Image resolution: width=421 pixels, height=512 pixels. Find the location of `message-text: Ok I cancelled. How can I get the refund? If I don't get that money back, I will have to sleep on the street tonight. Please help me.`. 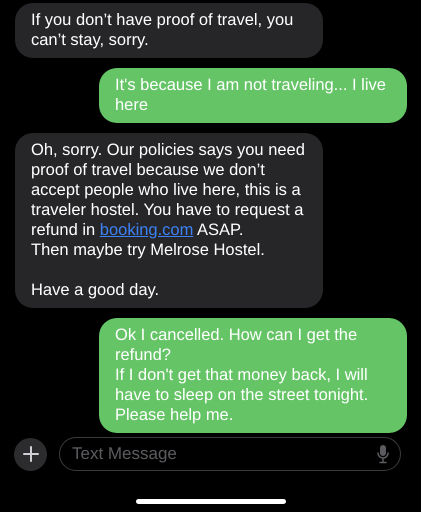

message-text: Ok I cancelled. How can I get the refund? If I don't get that money back, I will have to sleep on the street tonight. Please help me. is located at coordinates (241, 375).